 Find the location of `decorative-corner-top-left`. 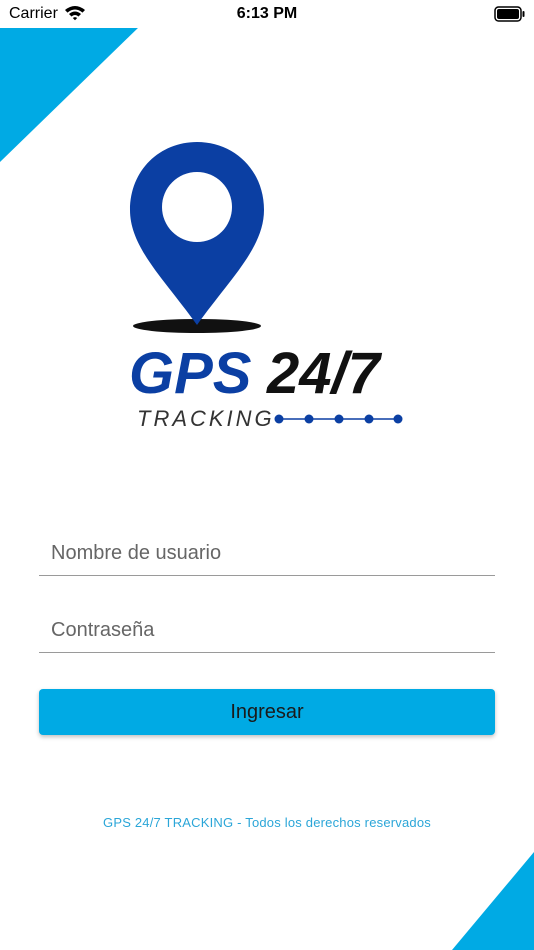

decorative-corner-top-left is located at coordinates (70, 94).